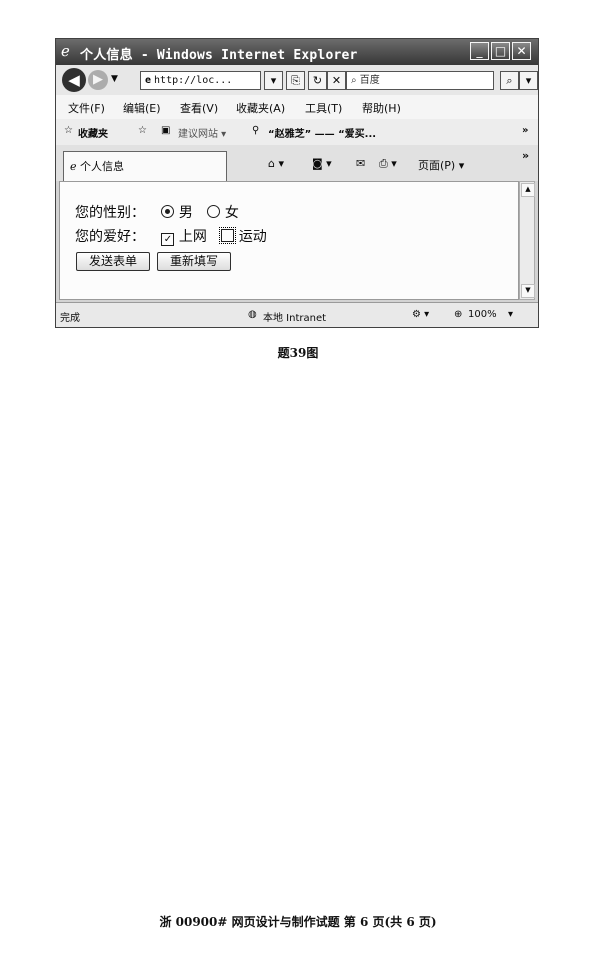 The width and height of the screenshot is (596, 956). I want to click on print-icon: ⎙ ▾, so click(388, 164).